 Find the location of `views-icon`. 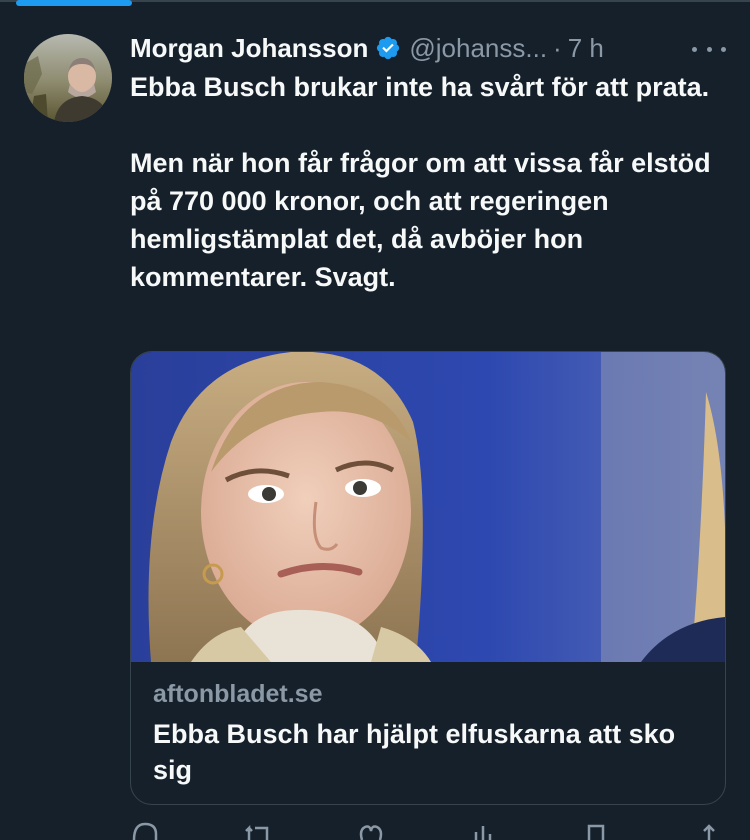

views-icon is located at coordinates (483, 830).